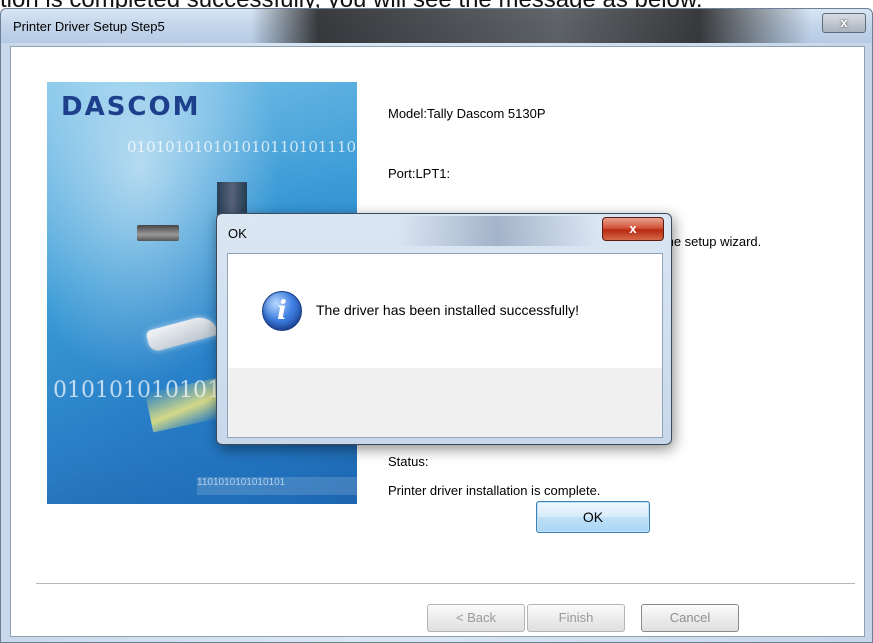 This screenshot has width=873, height=643. What do you see at coordinates (89, 26) in the screenshot?
I see `window-title: Printer Driver Setup Step5` at bounding box center [89, 26].